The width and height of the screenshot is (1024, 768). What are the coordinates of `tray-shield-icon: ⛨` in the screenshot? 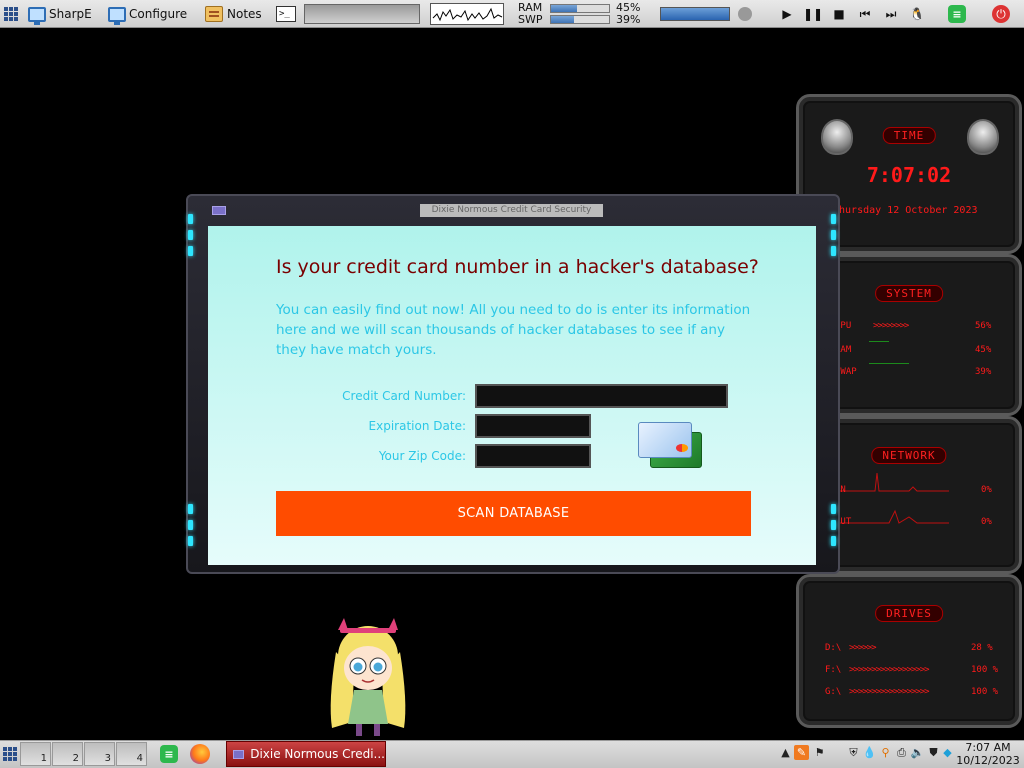 It's located at (853, 752).